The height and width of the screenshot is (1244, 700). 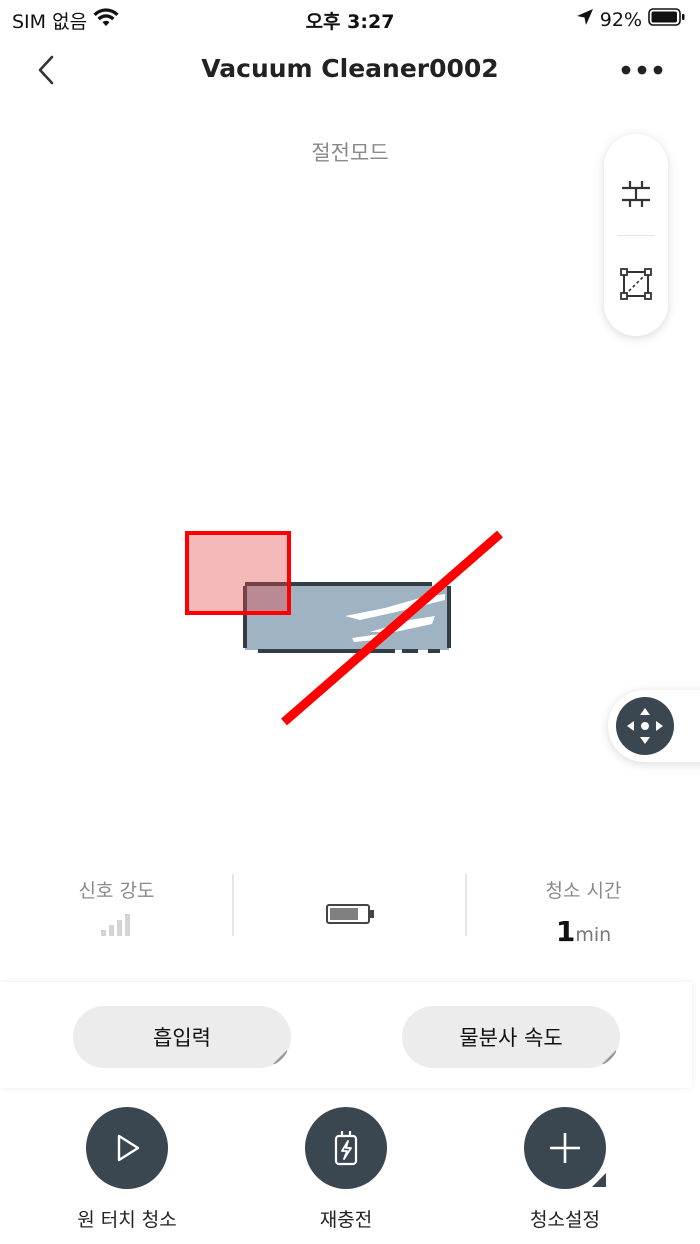 I want to click on no-go-zone-button, so click(x=636, y=284).